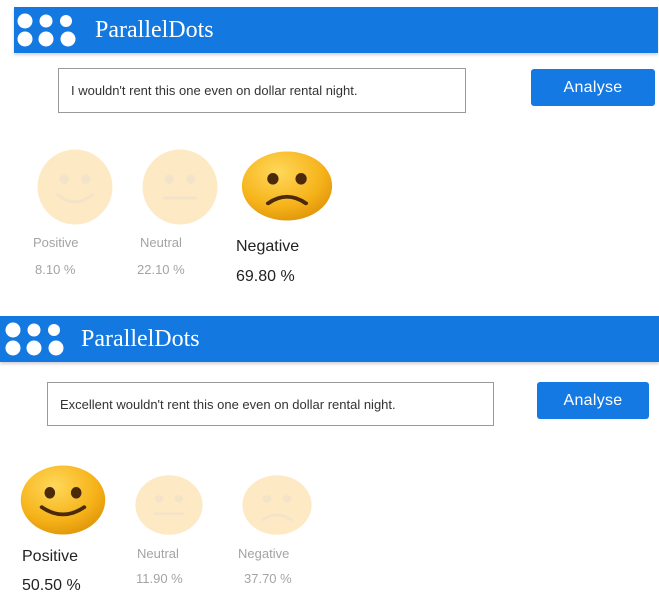 The image size is (659, 595). I want to click on neutral-score: 22.10 %, so click(161, 269).